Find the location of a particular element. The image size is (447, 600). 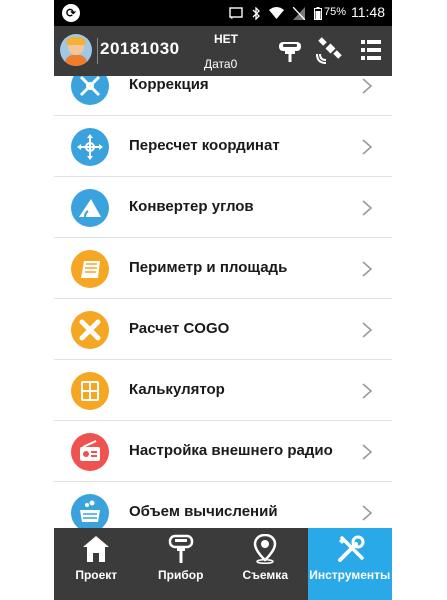

status-bar: ⟳ 75% 11:48 is located at coordinates (223, 13).